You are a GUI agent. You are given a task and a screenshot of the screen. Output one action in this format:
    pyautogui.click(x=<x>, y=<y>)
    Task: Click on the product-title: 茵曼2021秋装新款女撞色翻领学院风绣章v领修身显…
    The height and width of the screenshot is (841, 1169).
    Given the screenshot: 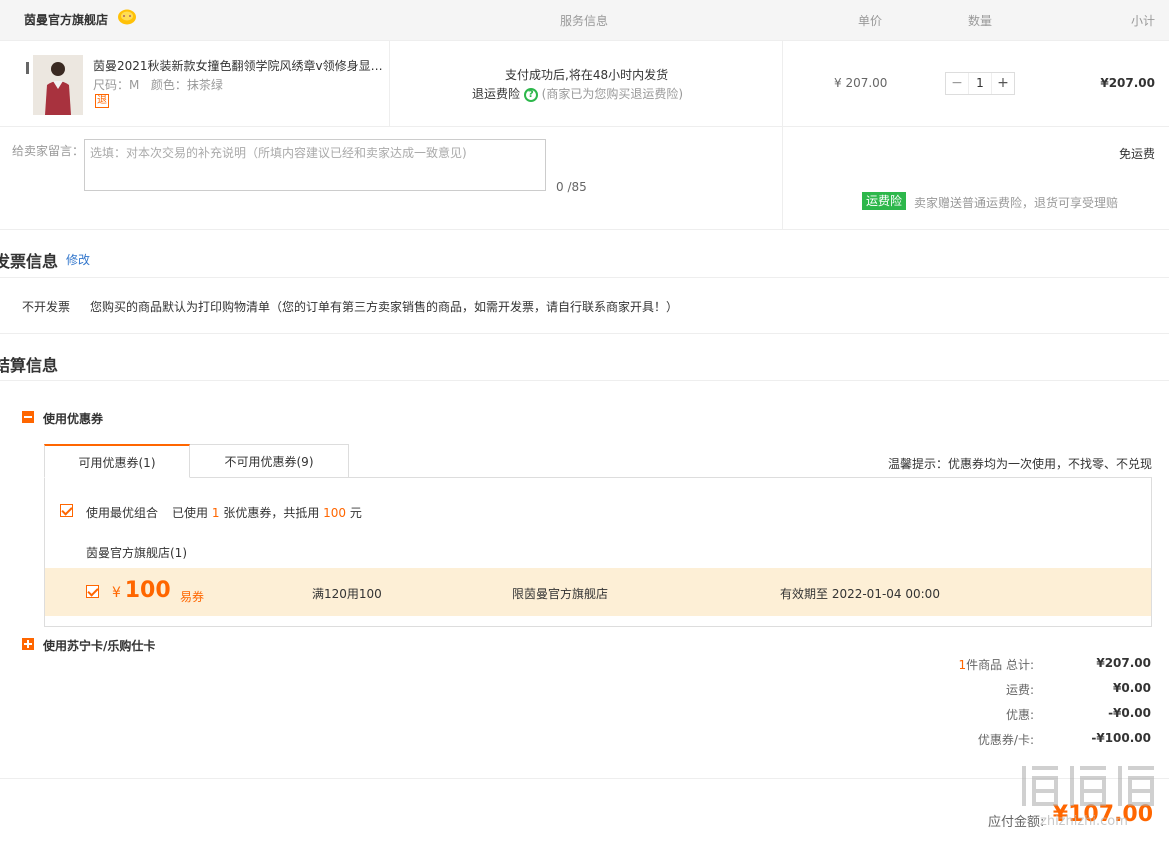 What is the action you would take?
    pyautogui.click(x=238, y=65)
    